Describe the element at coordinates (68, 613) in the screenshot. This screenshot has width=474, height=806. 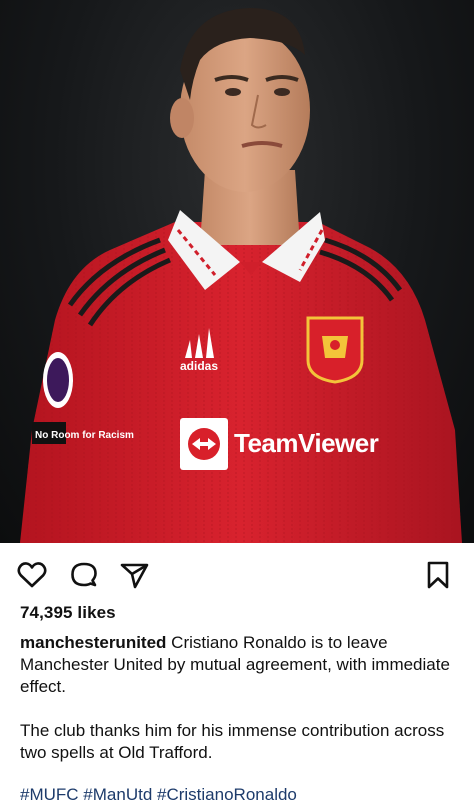
I see `likes-count: 74,395 likes` at that location.